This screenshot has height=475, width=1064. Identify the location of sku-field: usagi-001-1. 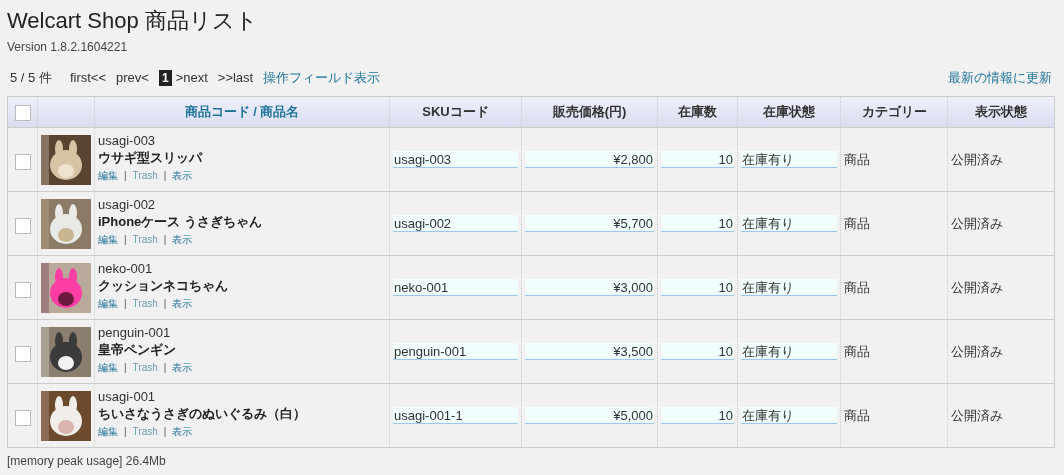
(455, 415).